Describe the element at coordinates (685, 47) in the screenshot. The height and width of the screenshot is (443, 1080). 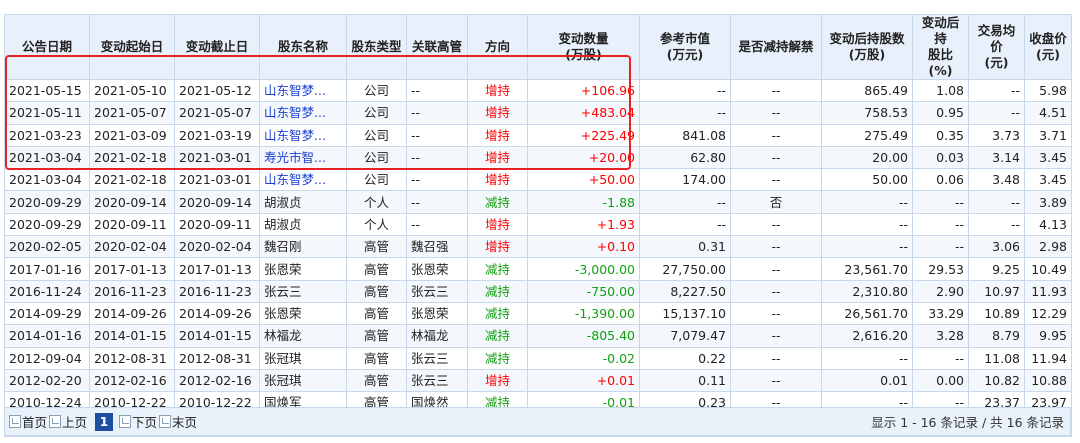
I see `col-ref-value: 参考市值 (万元)` at that location.